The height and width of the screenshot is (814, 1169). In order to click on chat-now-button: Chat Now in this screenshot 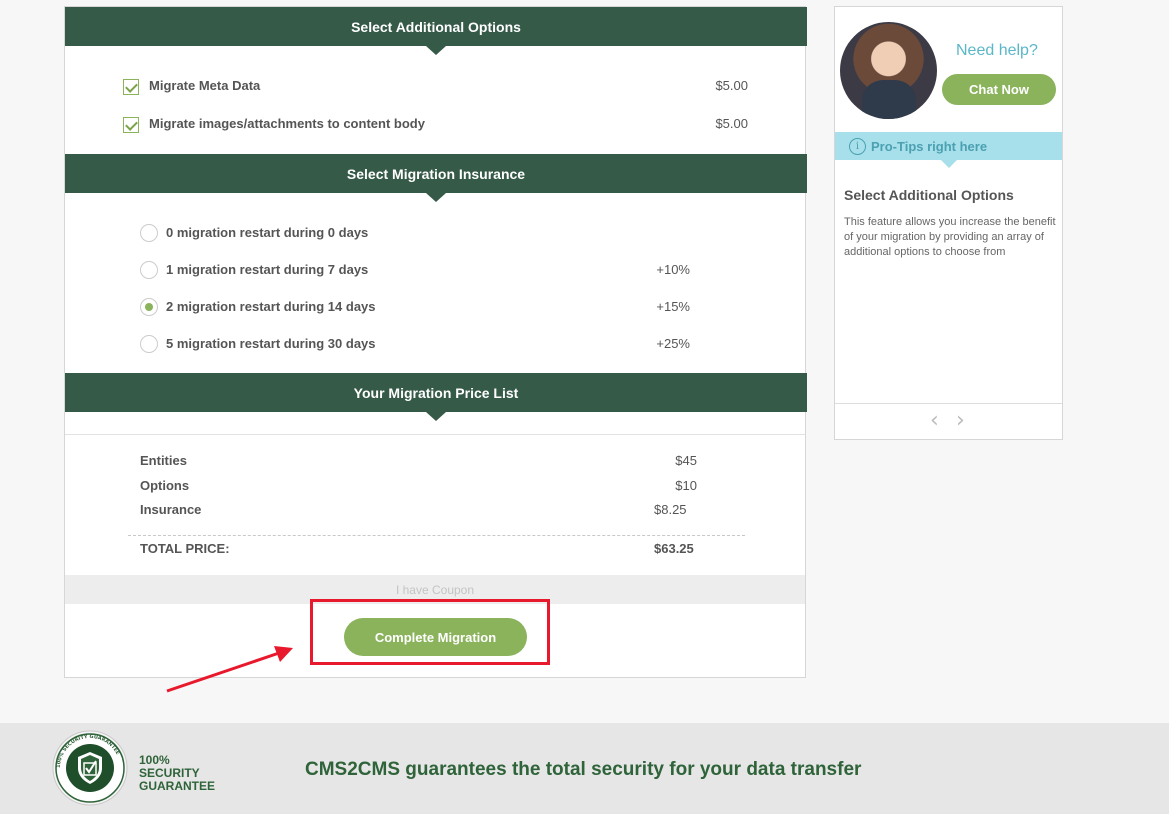, I will do `click(999, 89)`.